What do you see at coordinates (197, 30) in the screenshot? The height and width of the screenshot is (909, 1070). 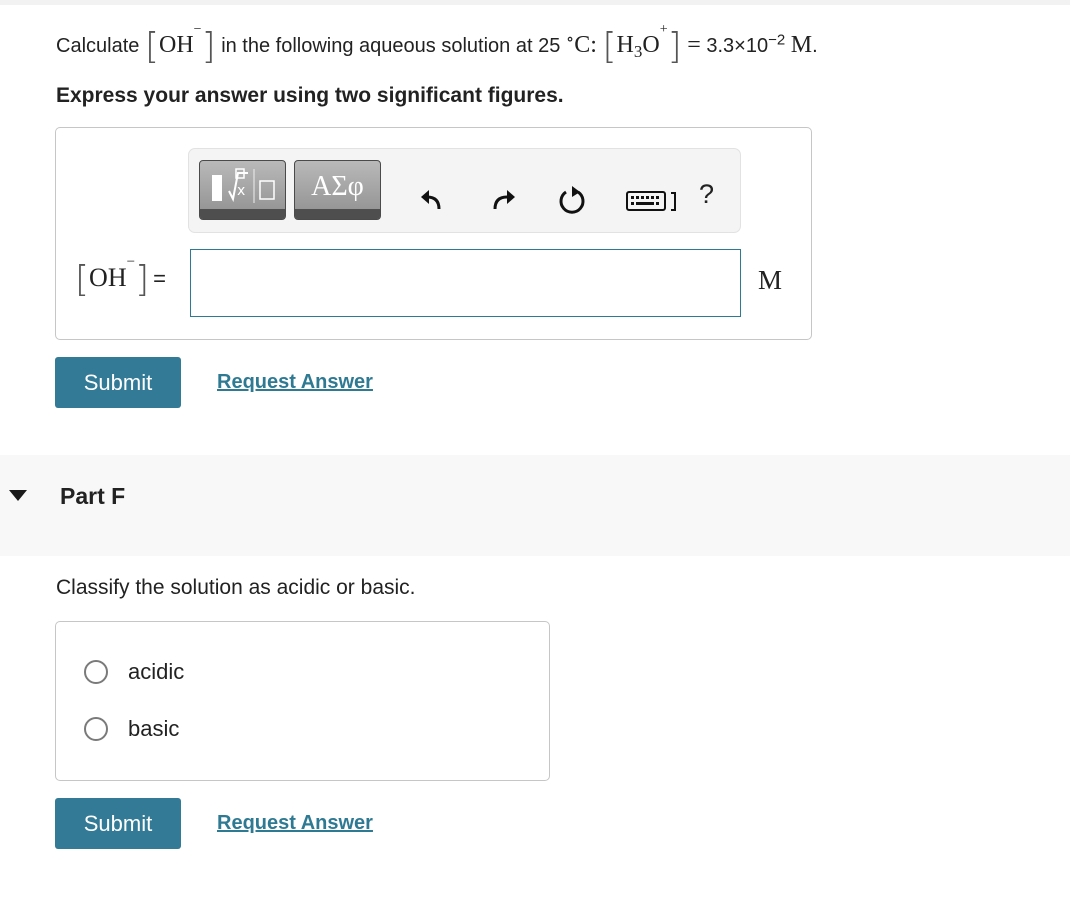 I see `question-target-charge: −` at bounding box center [197, 30].